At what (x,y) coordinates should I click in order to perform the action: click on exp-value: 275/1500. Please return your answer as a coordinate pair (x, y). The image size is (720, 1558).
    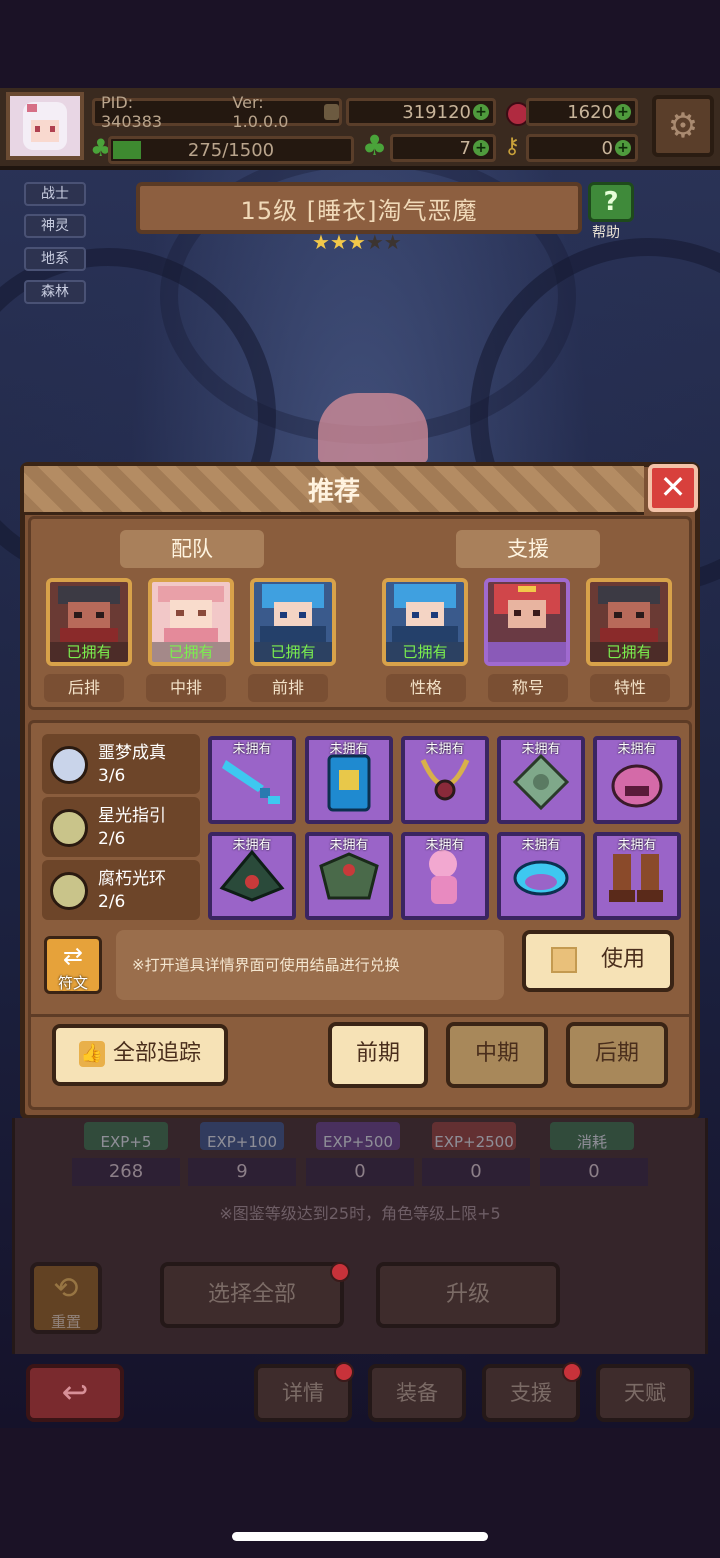
    Looking at the image, I should click on (231, 150).